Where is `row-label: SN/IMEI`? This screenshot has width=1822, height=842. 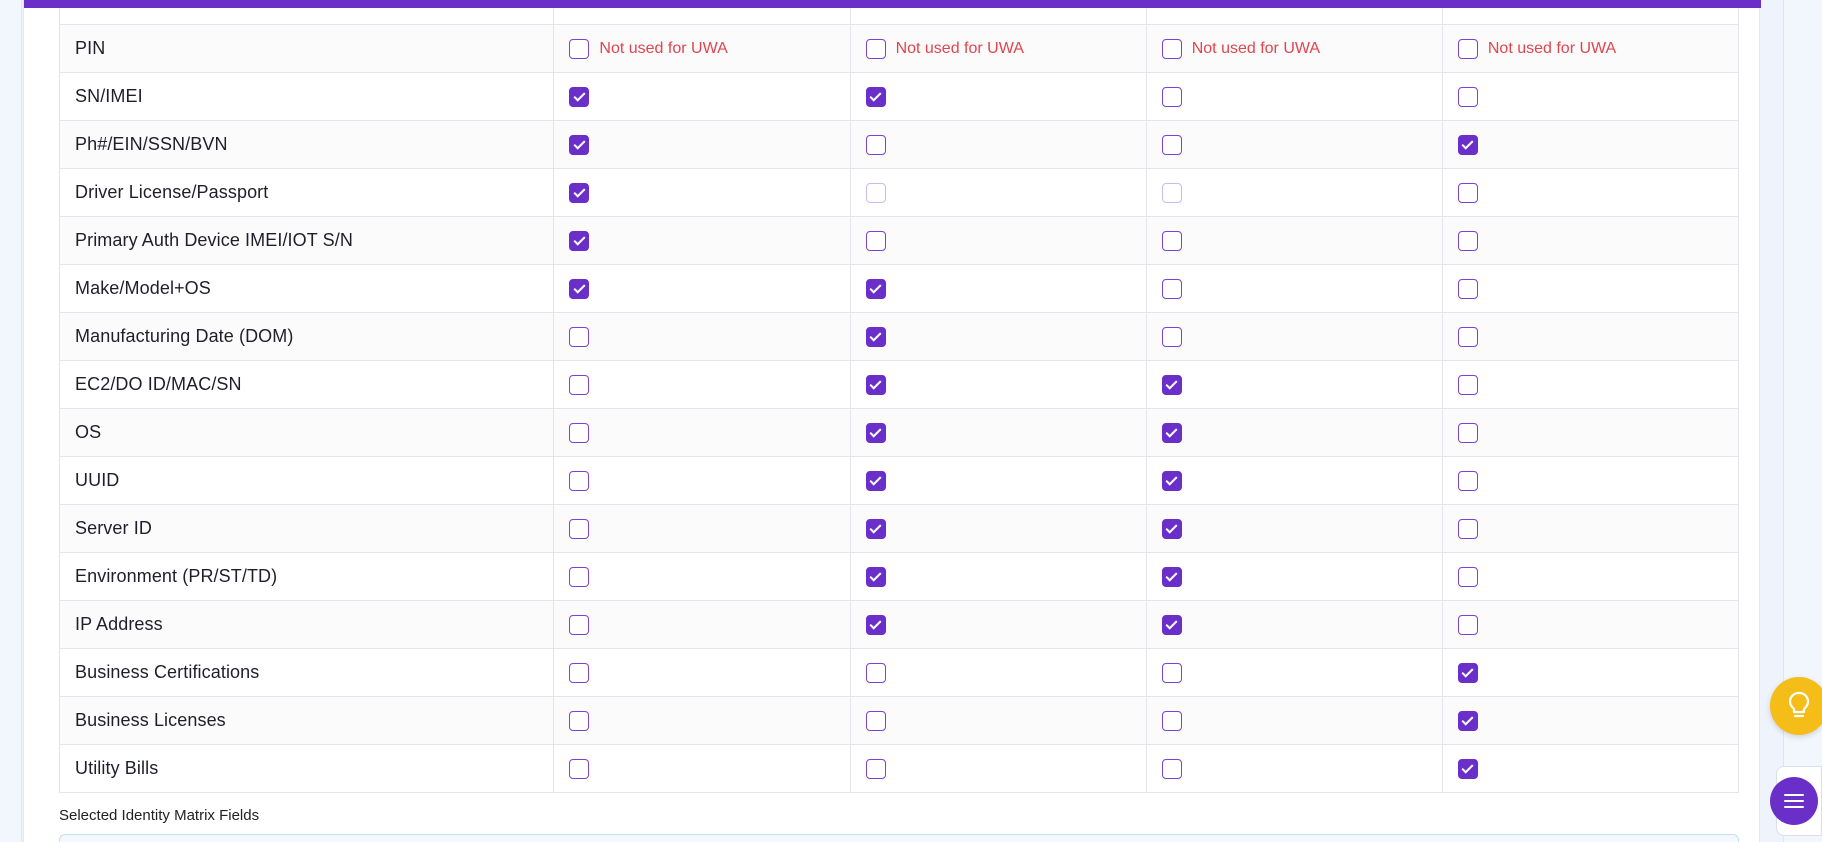 row-label: SN/IMEI is located at coordinates (109, 96).